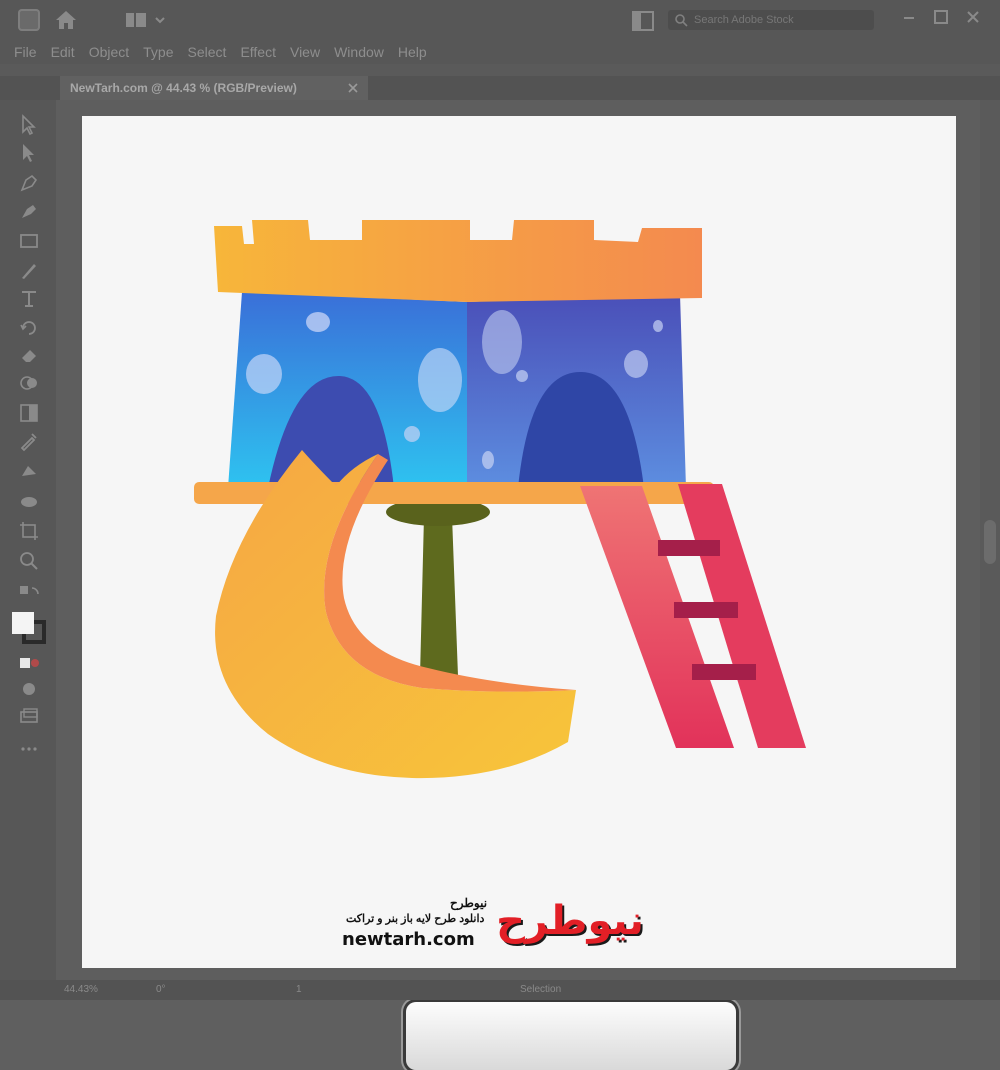 The width and height of the screenshot is (1000, 1070). Describe the element at coordinates (158, 52) in the screenshot. I see `menu-type: Type` at that location.